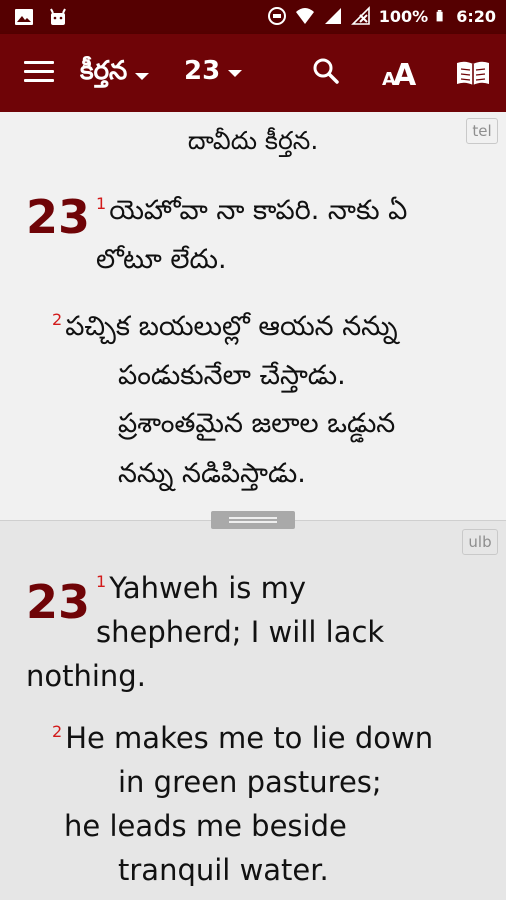  Describe the element at coordinates (161, 259) in the screenshot. I see `verse-1-line: లోటూ లేదు.` at that location.